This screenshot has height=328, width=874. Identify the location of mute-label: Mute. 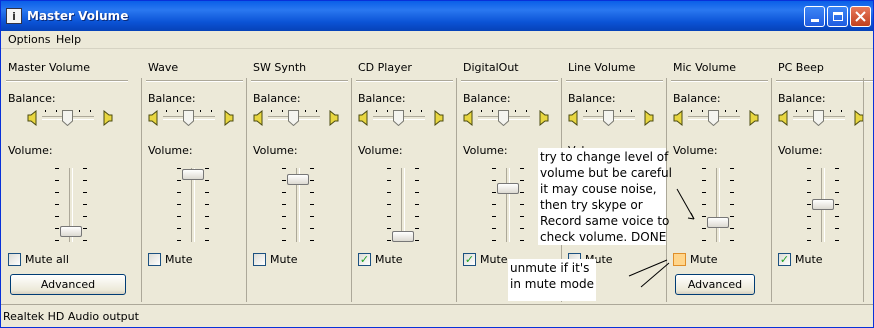
(809, 259).